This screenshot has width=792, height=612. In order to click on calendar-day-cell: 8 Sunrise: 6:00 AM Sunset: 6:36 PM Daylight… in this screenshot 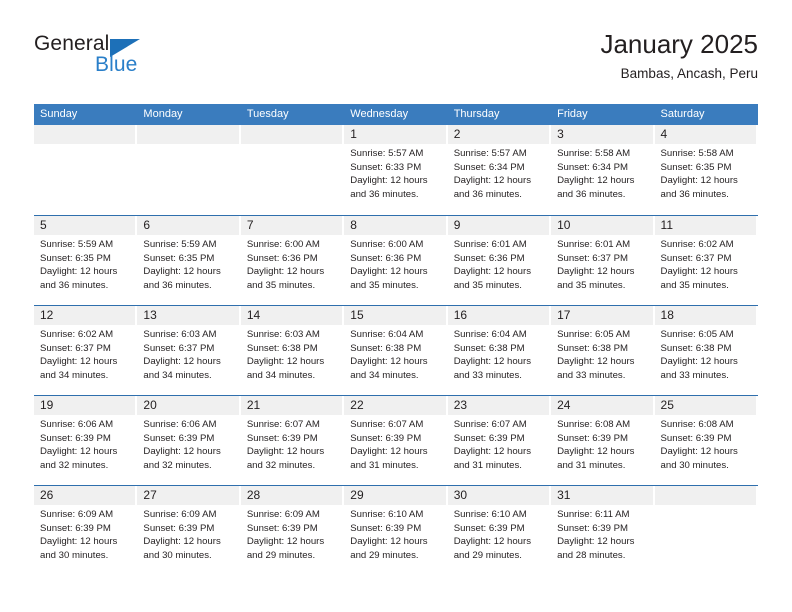, I will do `click(396, 260)`.